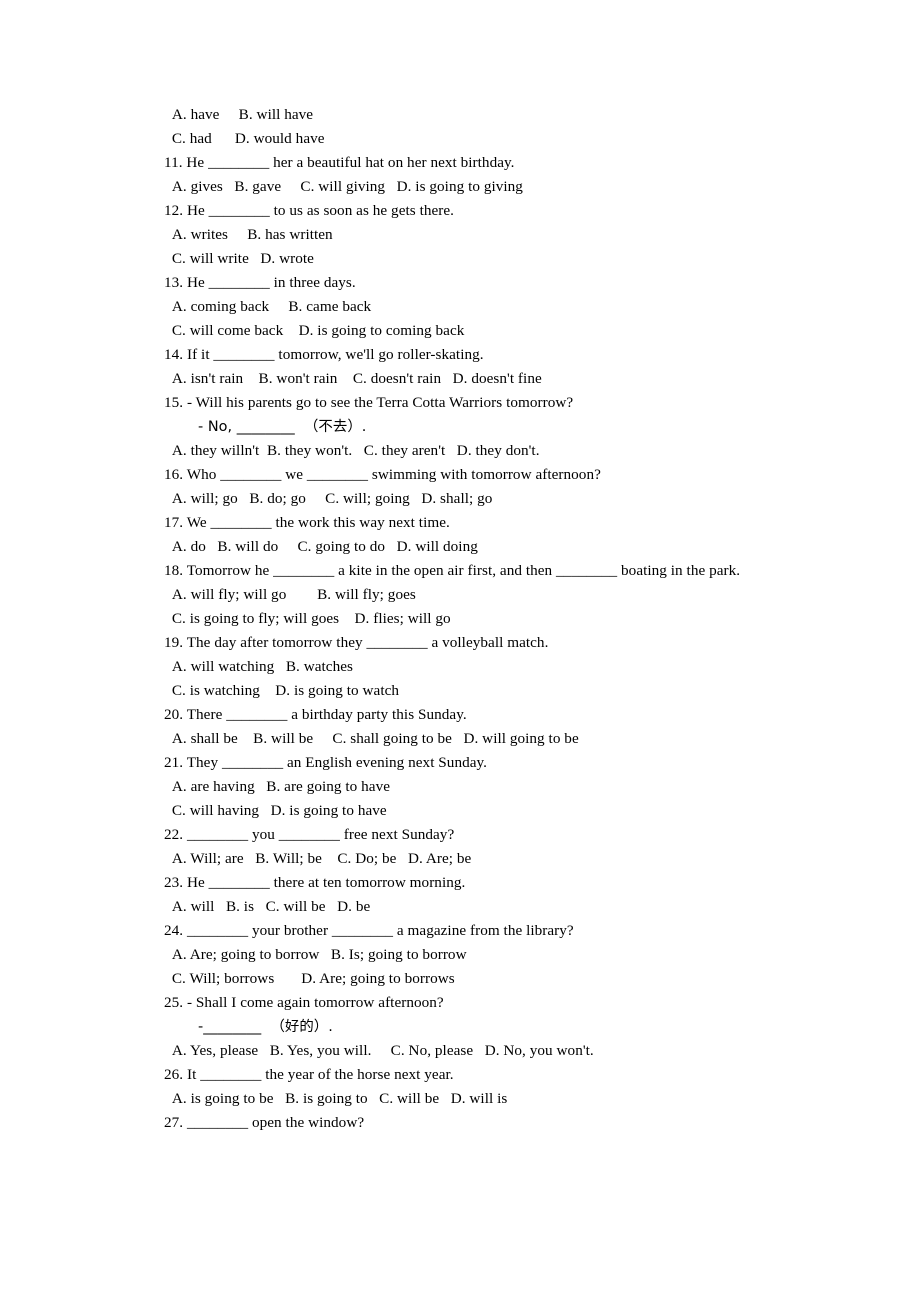 This screenshot has height=1302, width=920. Describe the element at coordinates (270, 306) in the screenshot. I see `option-line: A. coming back B. came back` at that location.